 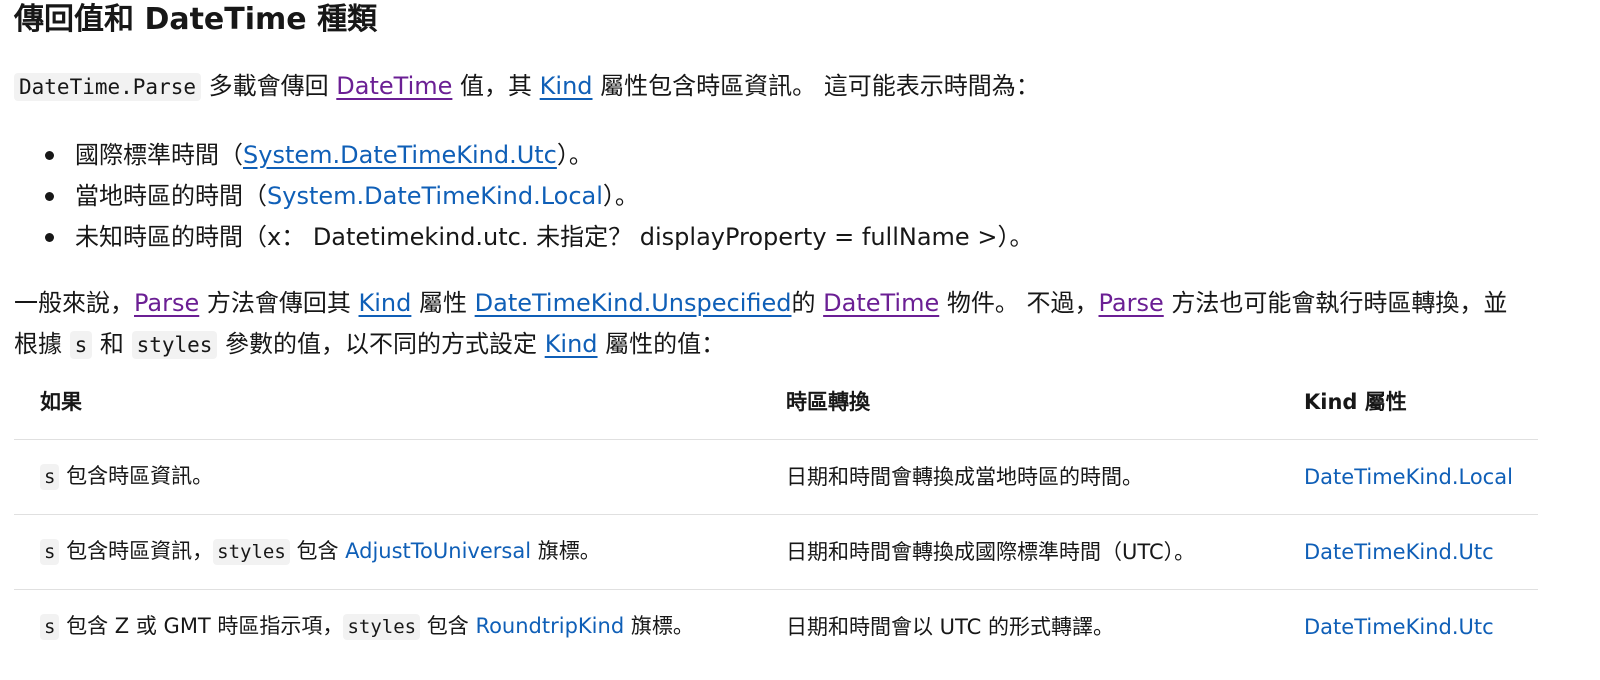 I want to click on column-header-conversion: 時區轉換, so click(x=1019, y=403).